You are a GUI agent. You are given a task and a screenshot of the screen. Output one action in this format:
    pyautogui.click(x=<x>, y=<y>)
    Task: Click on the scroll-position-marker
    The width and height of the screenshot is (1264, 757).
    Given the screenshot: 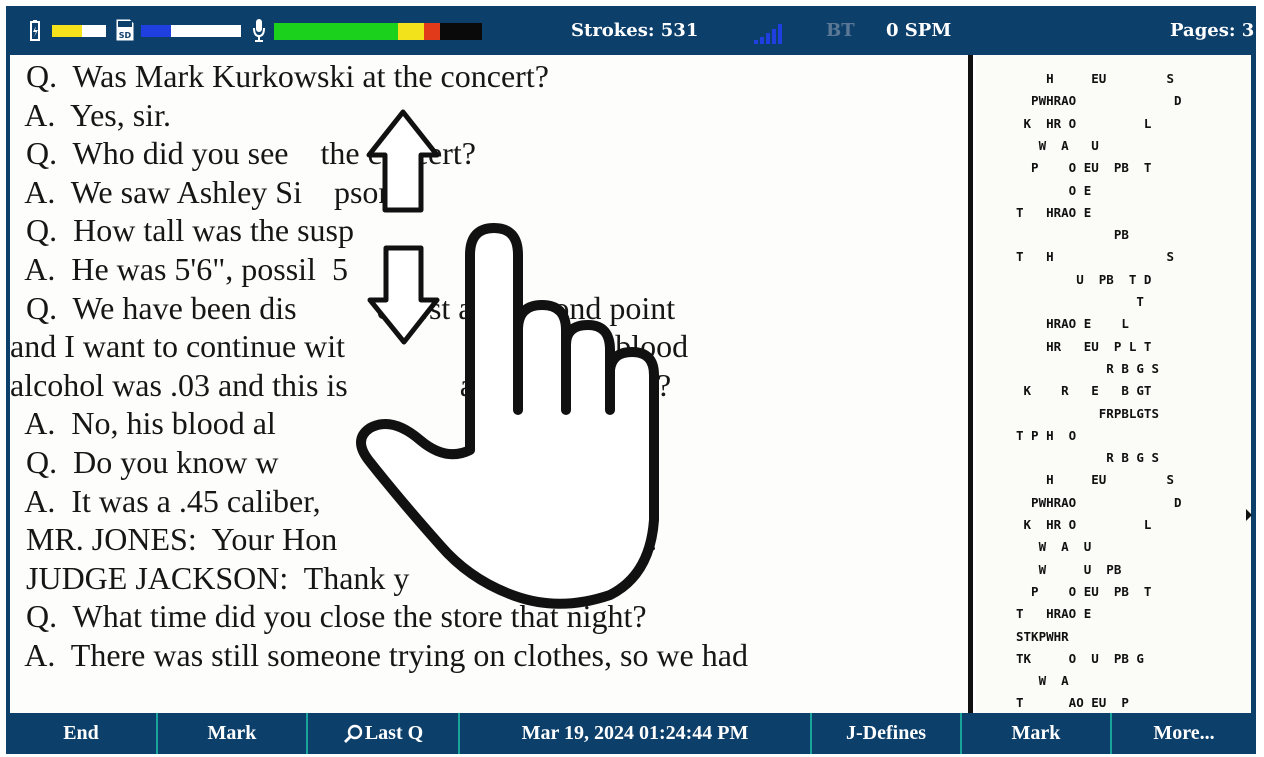 What is the action you would take?
    pyautogui.click(x=1249, y=515)
    